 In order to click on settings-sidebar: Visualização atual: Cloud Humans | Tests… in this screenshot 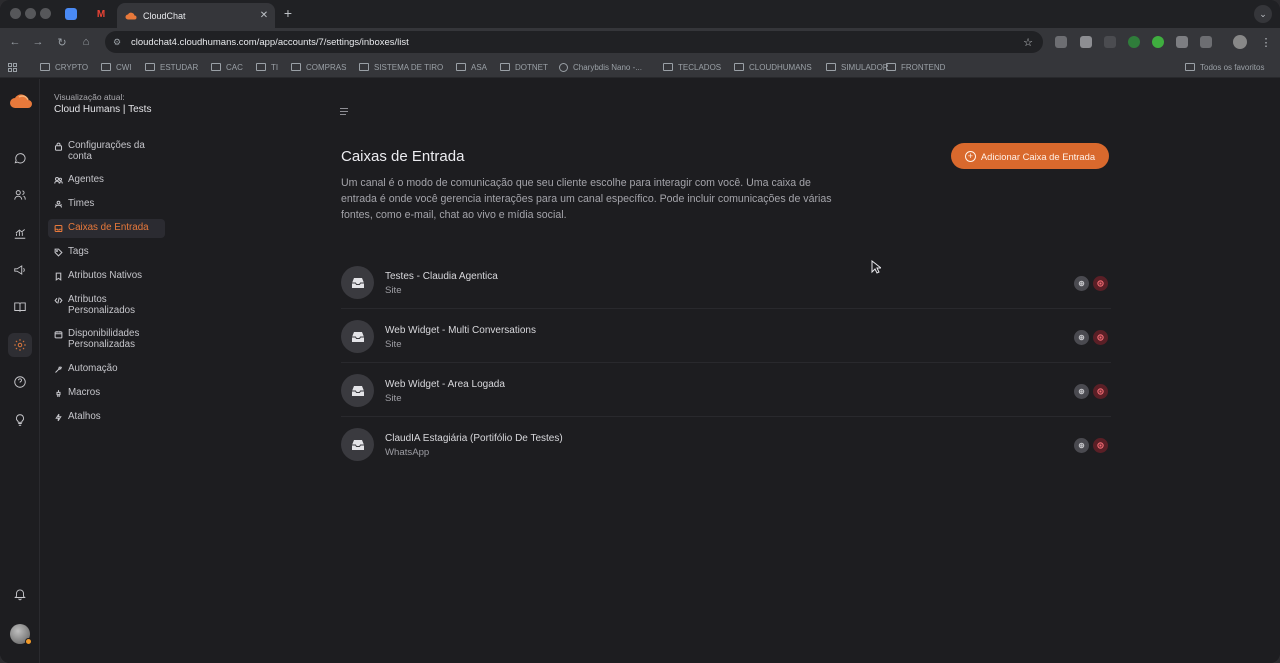, I will do `click(108, 371)`.